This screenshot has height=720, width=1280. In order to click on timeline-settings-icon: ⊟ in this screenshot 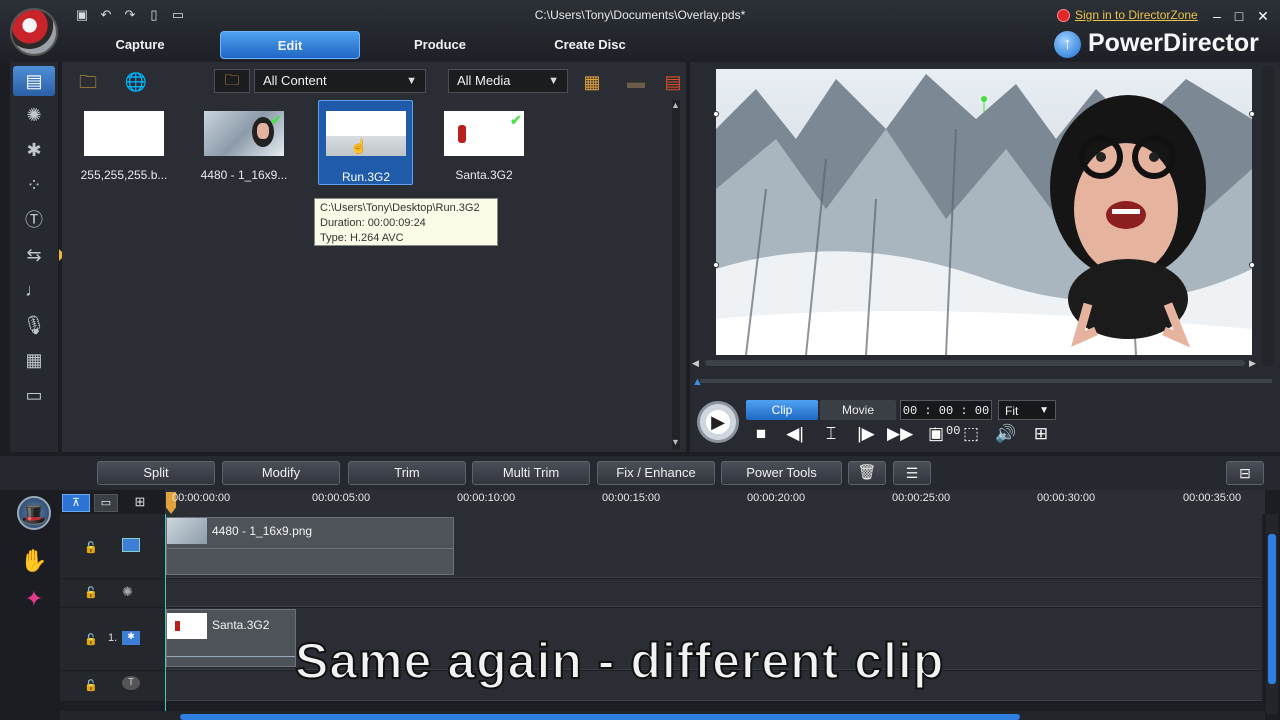, I will do `click(1245, 473)`.